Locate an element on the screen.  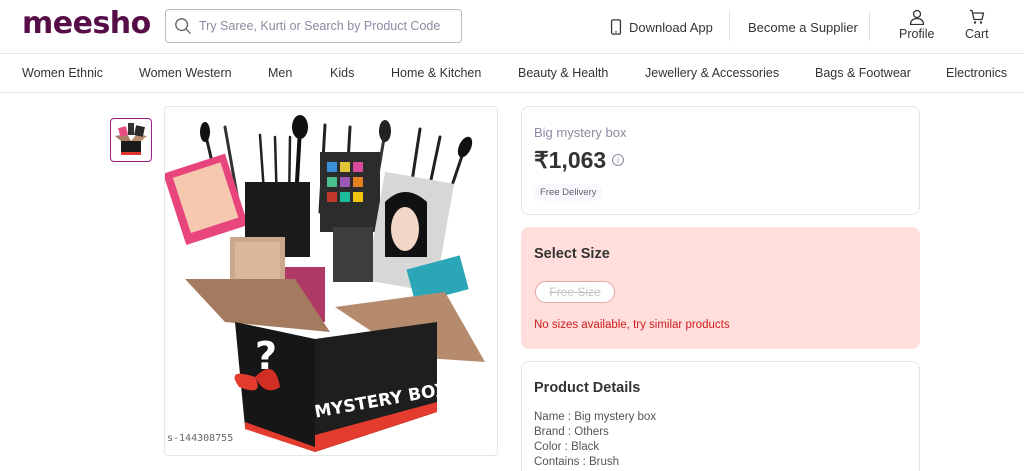
detail-color: Color : Black is located at coordinates (567, 447).